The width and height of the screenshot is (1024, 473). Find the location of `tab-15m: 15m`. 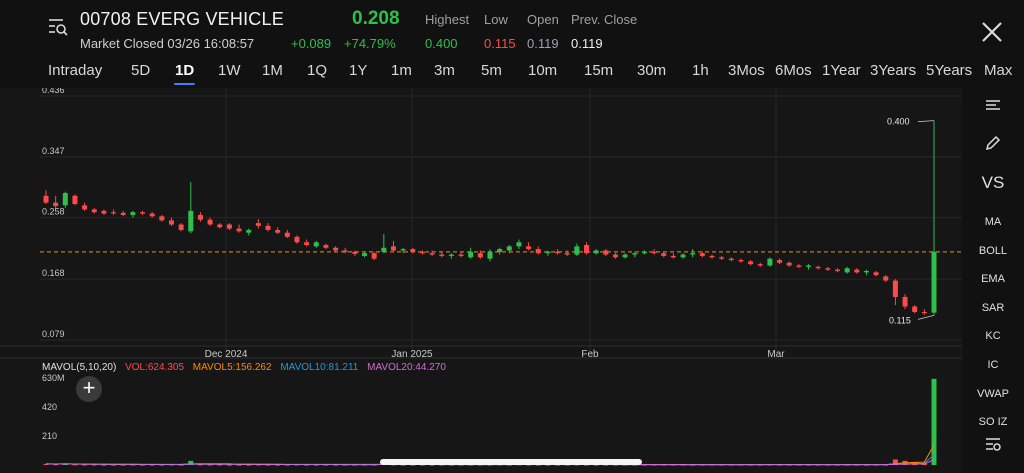

tab-15m: 15m is located at coordinates (598, 70).